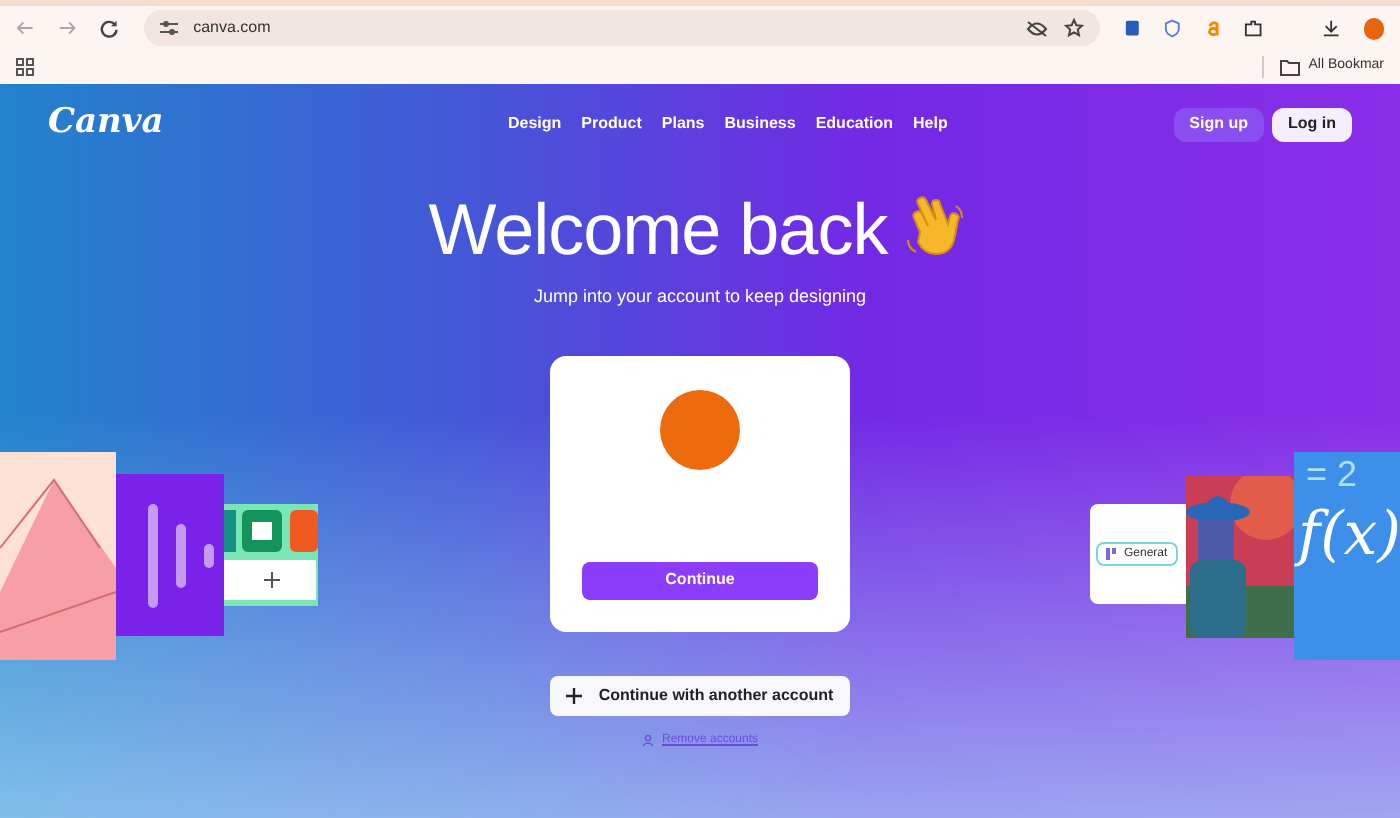 Image resolution: width=1400 pixels, height=818 pixels. Describe the element at coordinates (1373, 28) in the screenshot. I see `profile-avatar` at that location.